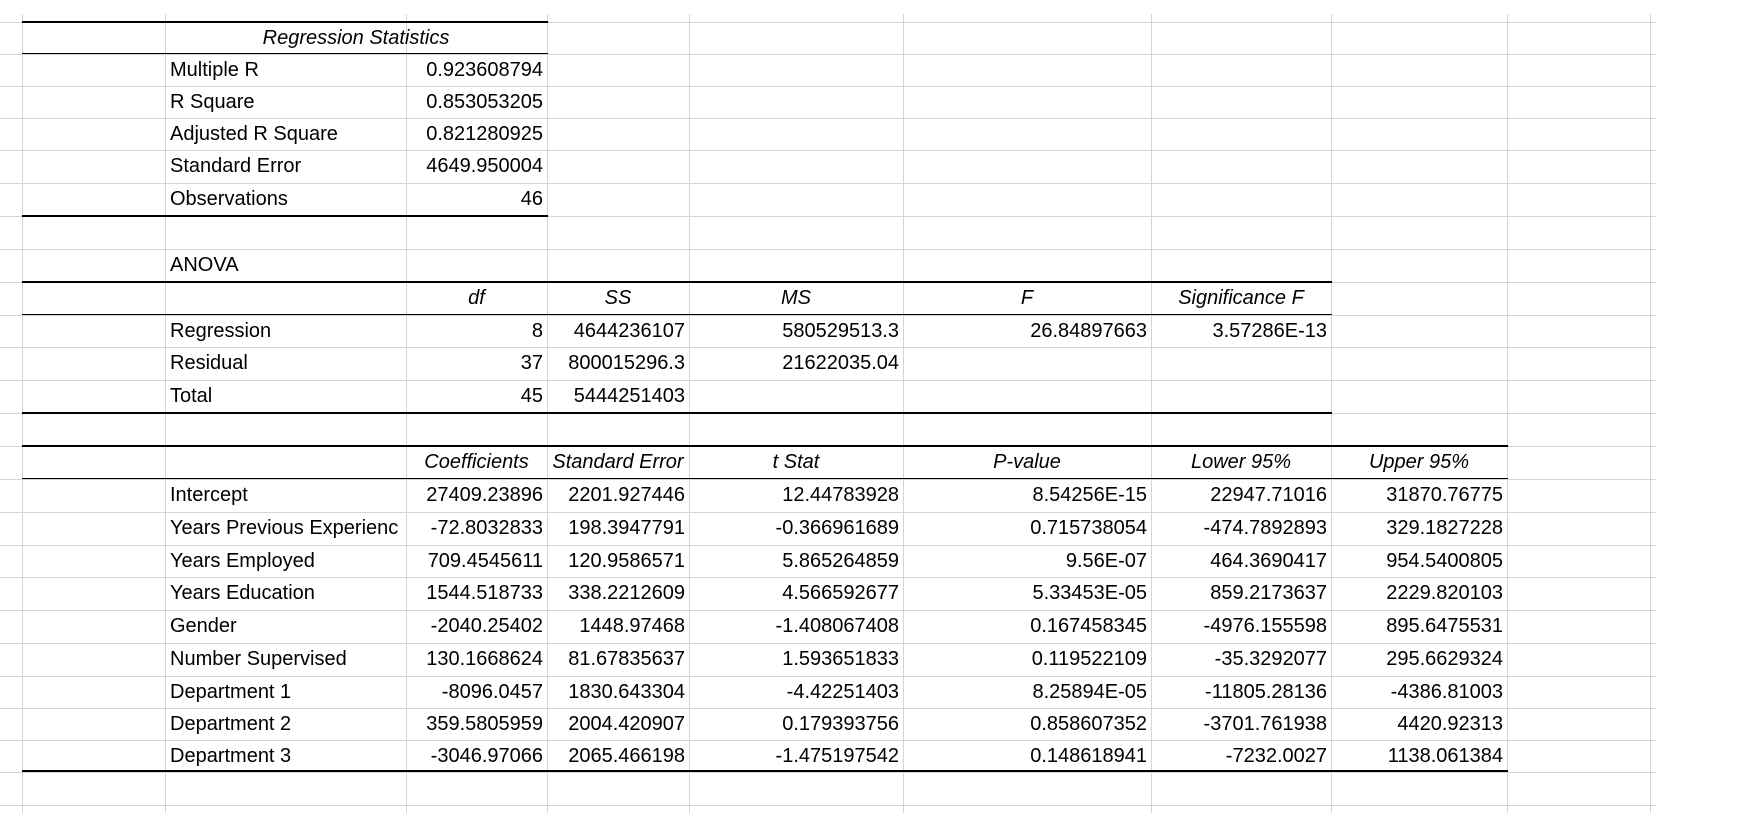 The image size is (1749, 813). Describe the element at coordinates (285, 265) in the screenshot. I see `anova-title: ANOVA` at that location.